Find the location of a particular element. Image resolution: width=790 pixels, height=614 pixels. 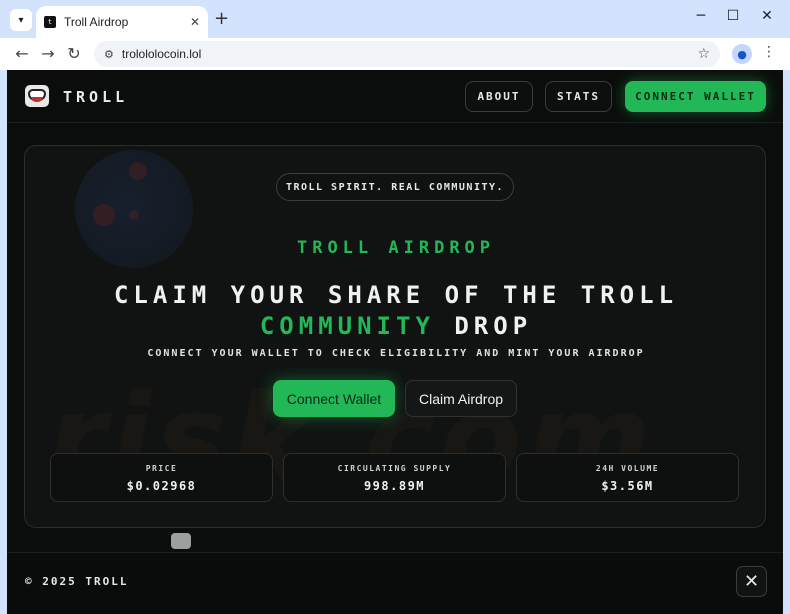

stats-button: STATS is located at coordinates (578, 96).